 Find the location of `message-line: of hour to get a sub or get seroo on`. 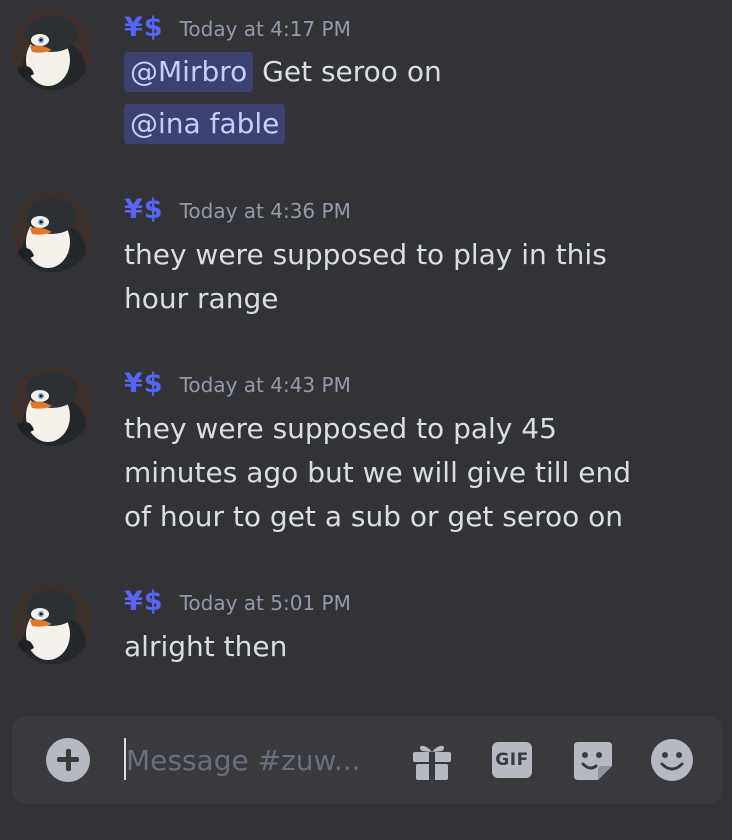

message-line: of hour to get a sub or get seroo on is located at coordinates (374, 516).